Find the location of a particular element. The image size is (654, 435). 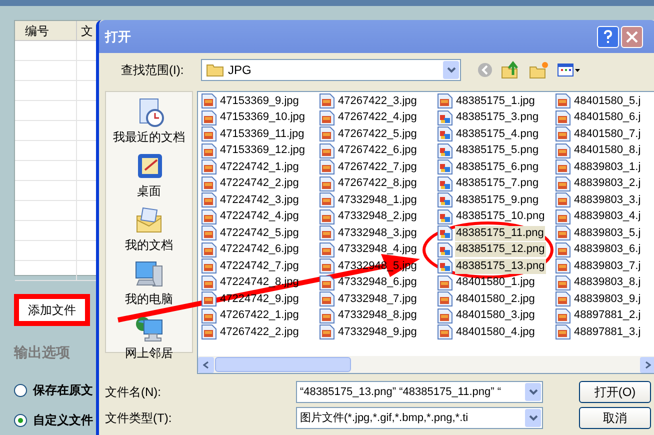

file-item: 48839803_7.j is located at coordinates (607, 266).